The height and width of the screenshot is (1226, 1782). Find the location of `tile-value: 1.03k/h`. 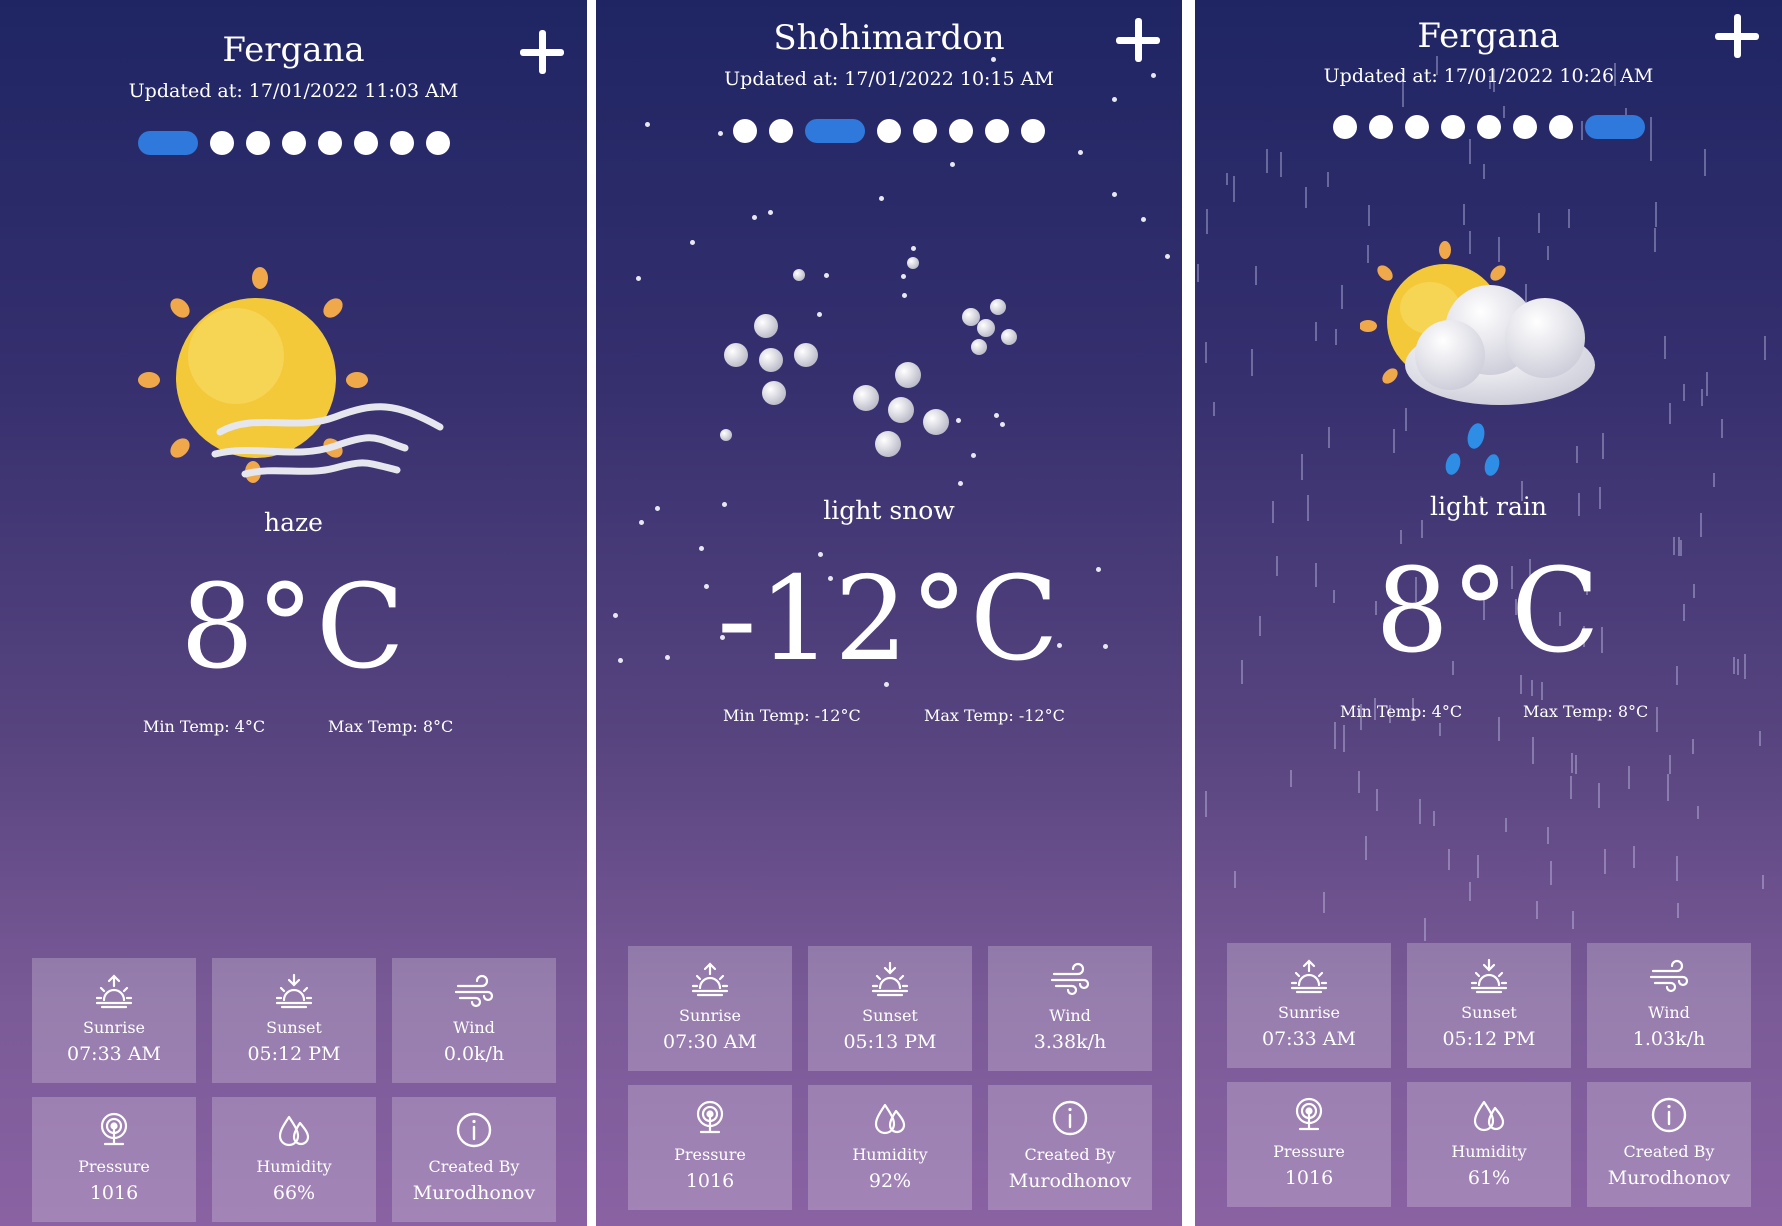

tile-value: 1.03k/h is located at coordinates (1669, 1039).